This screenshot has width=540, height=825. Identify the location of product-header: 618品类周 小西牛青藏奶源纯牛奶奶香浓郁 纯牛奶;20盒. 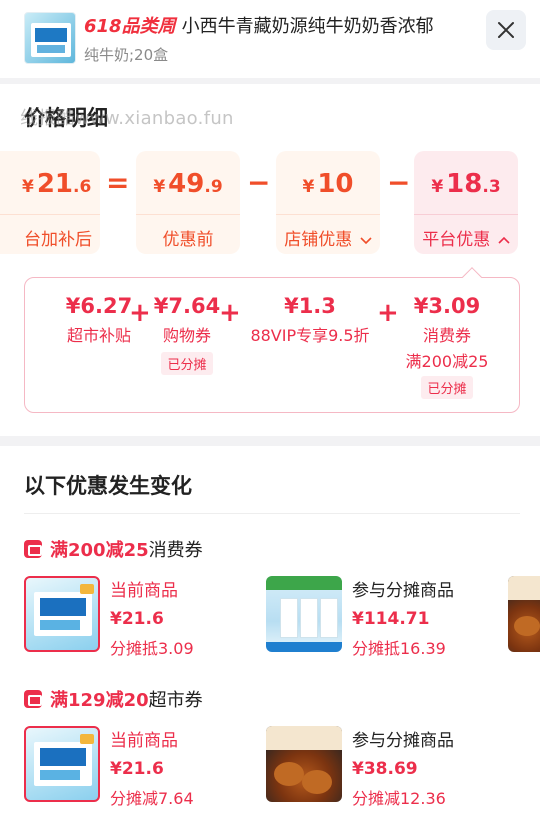
(270, 39).